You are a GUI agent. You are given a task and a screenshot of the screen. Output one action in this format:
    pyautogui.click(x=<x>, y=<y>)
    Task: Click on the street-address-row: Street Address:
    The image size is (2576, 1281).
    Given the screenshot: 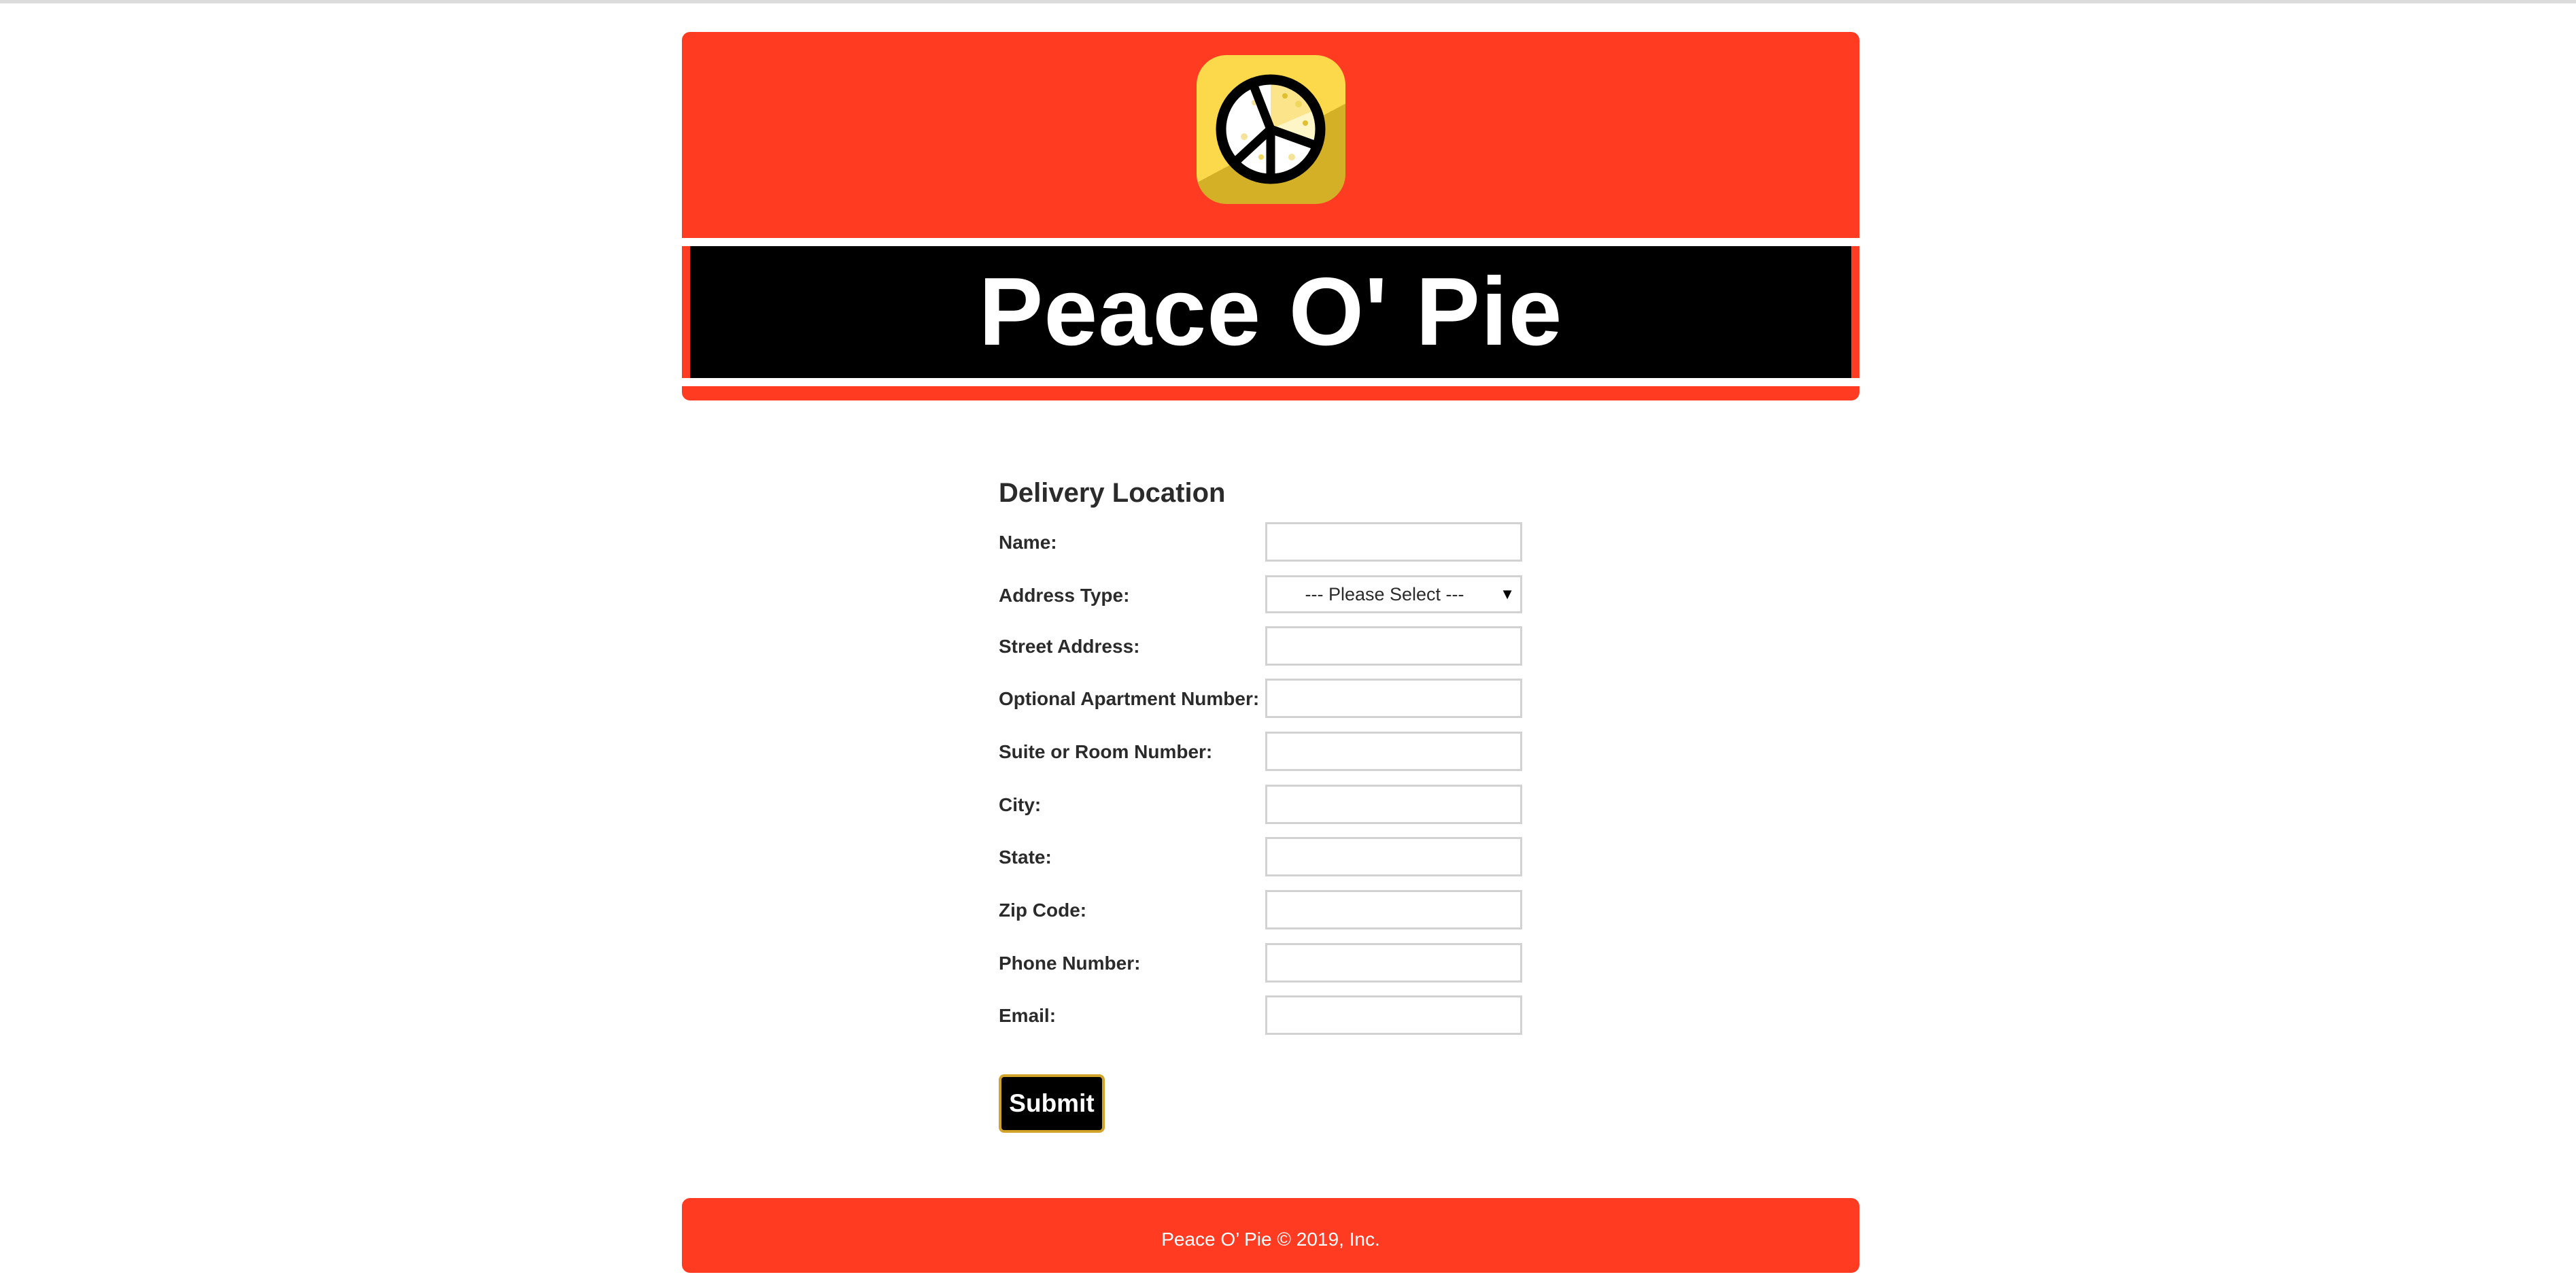 What is the action you would take?
    pyautogui.click(x=1271, y=647)
    